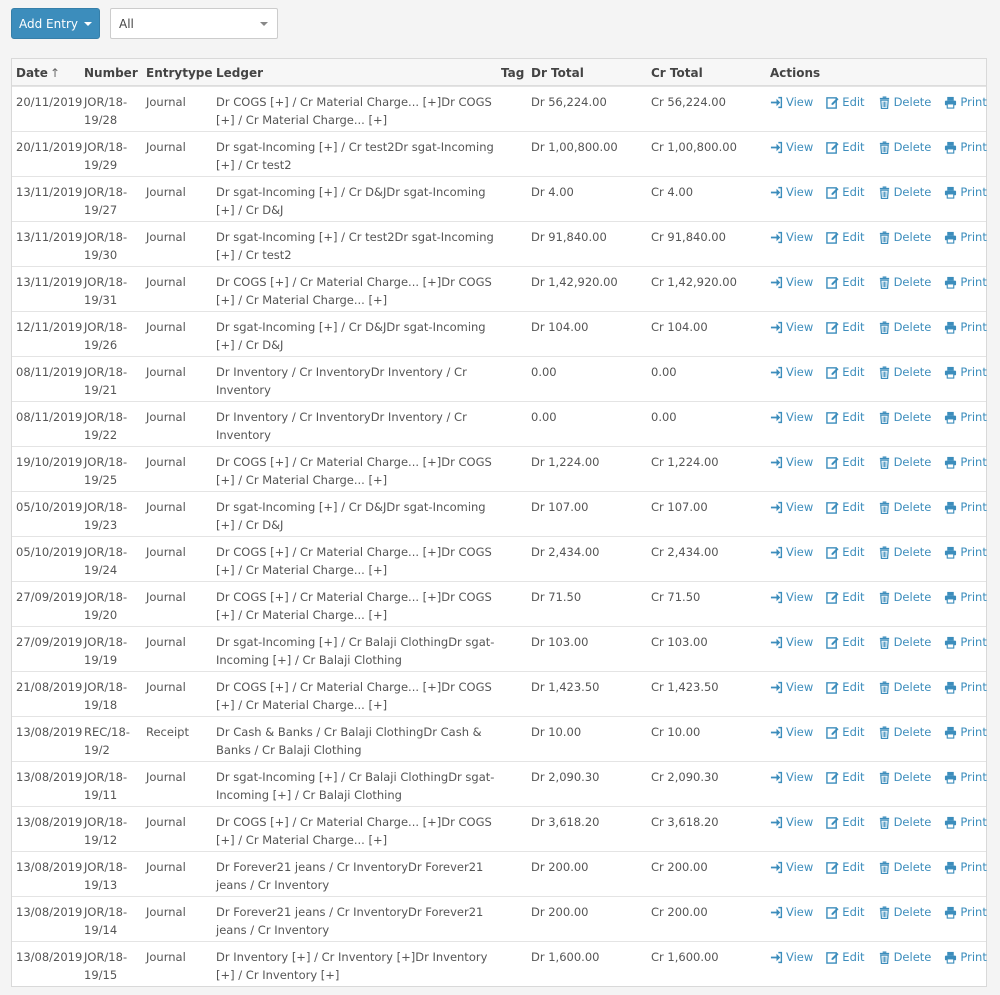 Image resolution: width=1000 pixels, height=995 pixels. Describe the element at coordinates (832, 462) in the screenshot. I see `edit-icon` at that location.